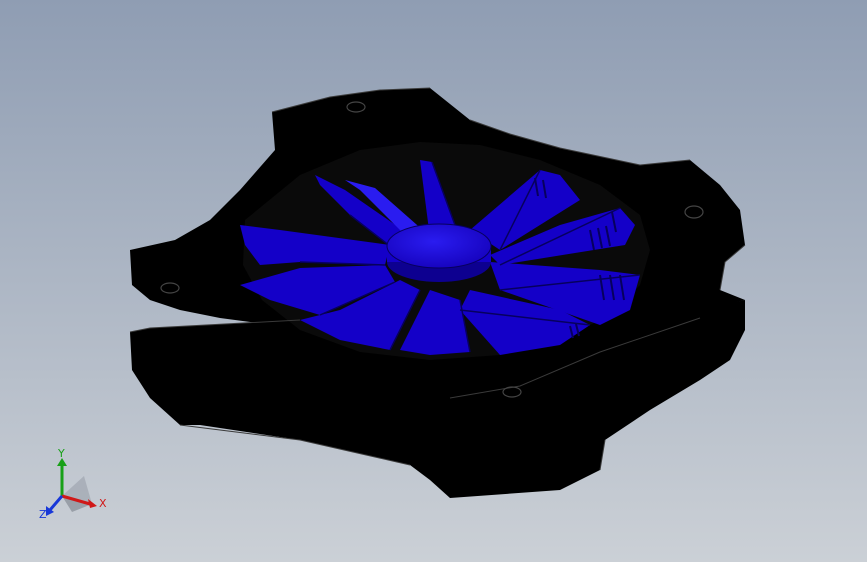  I want to click on triad-x-arrow, so click(92, 503).